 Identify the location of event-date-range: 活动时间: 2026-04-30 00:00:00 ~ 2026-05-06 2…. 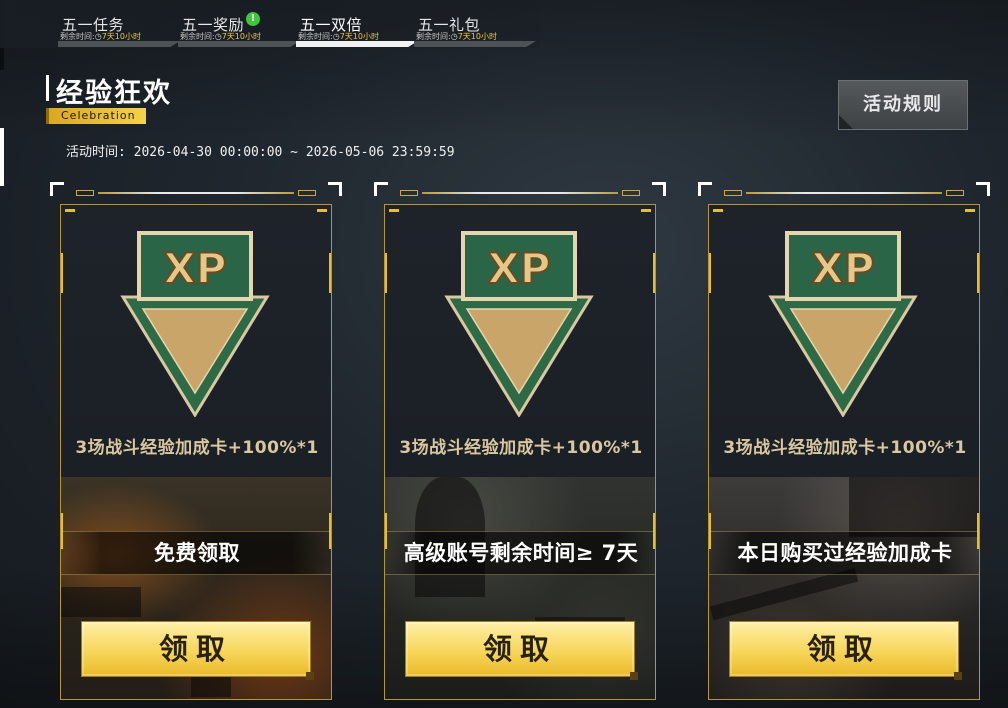
(260, 152).